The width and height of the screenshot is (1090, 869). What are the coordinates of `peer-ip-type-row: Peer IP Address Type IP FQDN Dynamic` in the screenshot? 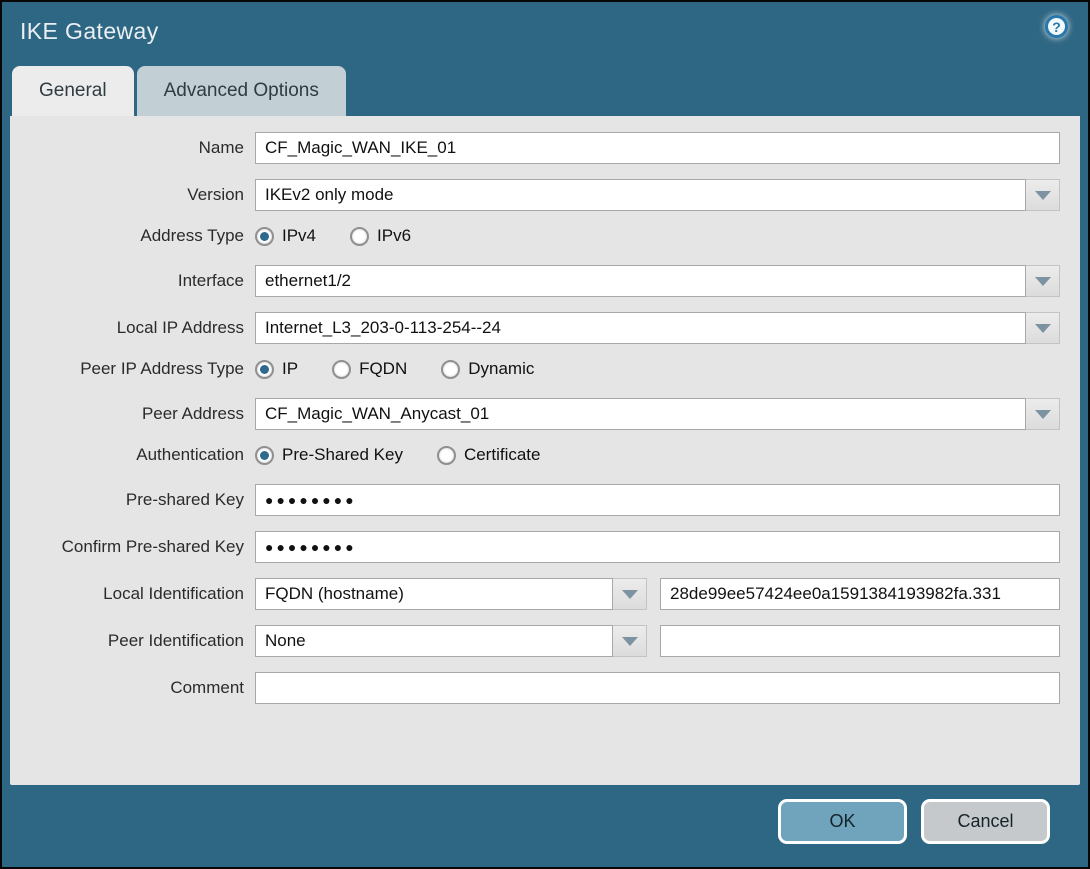 It's located at (535, 369).